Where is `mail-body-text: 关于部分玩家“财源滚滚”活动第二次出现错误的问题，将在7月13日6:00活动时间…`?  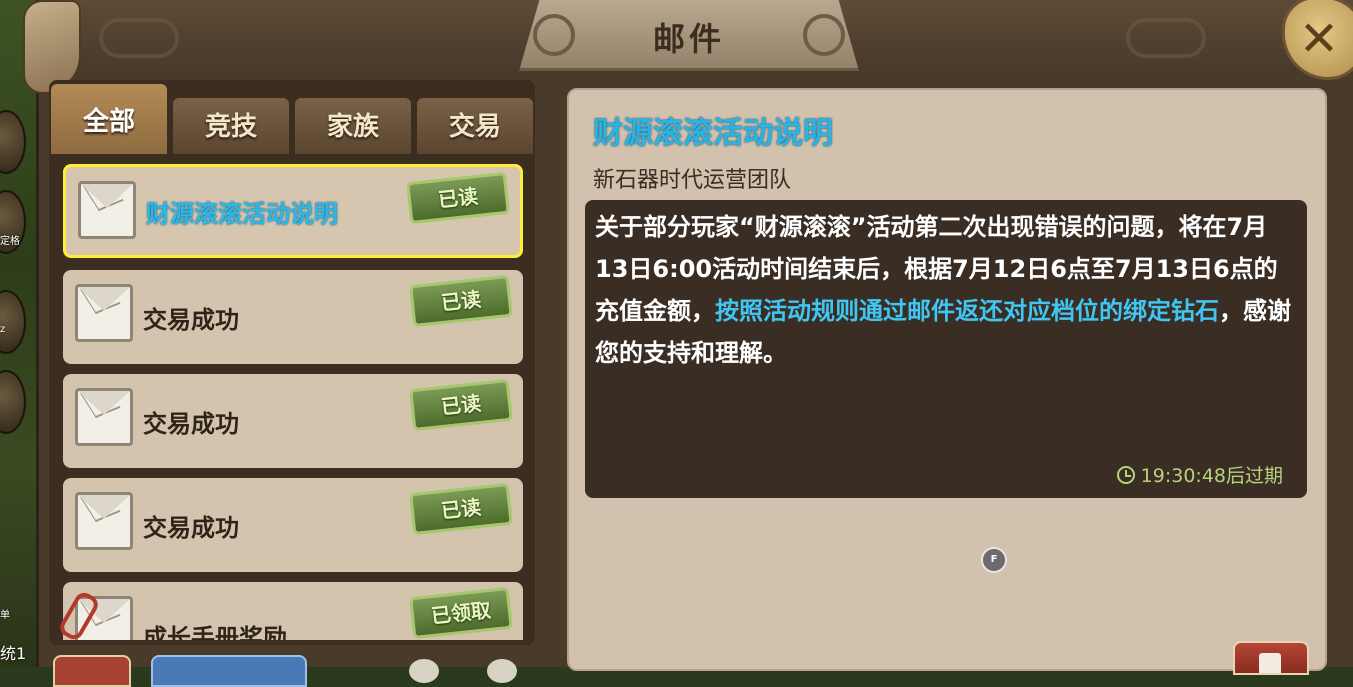
mail-body-text: 关于部分玩家“财源滚滚”活动第二次出现错误的问题，将在7月13日6:00活动时间… is located at coordinates (945, 290).